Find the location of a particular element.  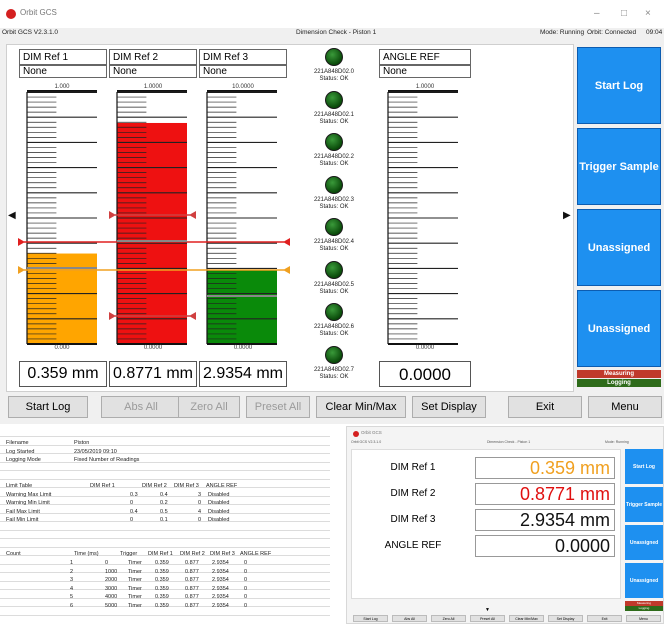

mini-row-value: 0.8771 mm is located at coordinates (545, 494).